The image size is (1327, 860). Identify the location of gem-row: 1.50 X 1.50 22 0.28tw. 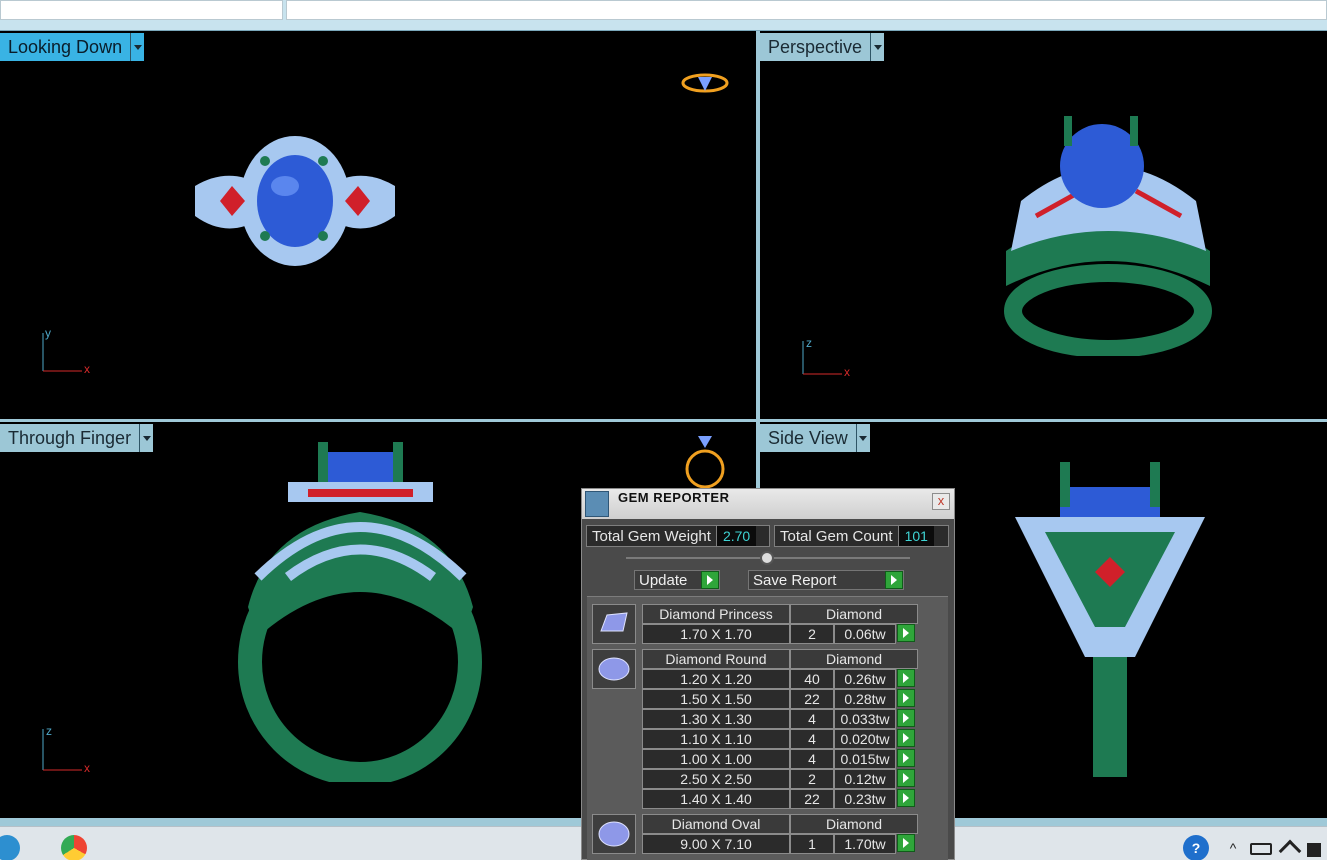
(778, 699).